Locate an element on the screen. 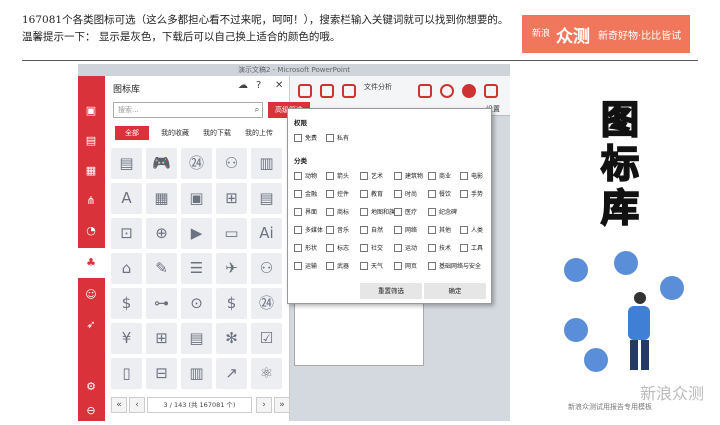 The image size is (720, 425). category-option: 时尚 is located at coordinates (405, 193).